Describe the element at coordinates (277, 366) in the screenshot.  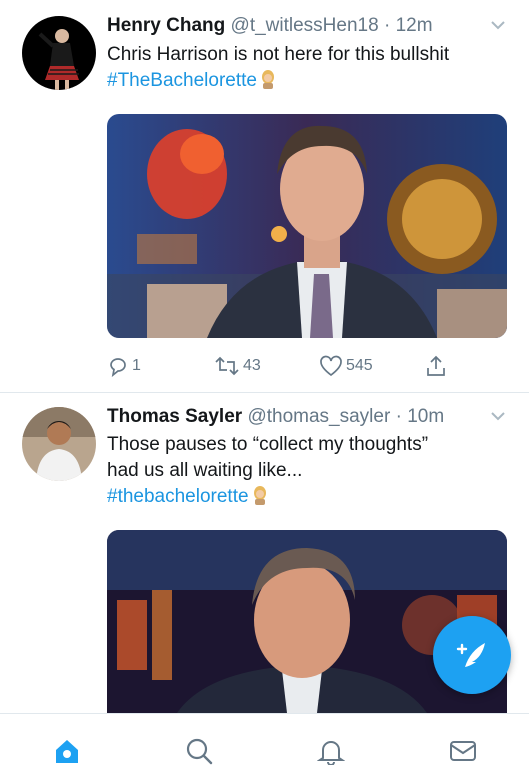
I see `tweet-actions: 1 43 545` at that location.